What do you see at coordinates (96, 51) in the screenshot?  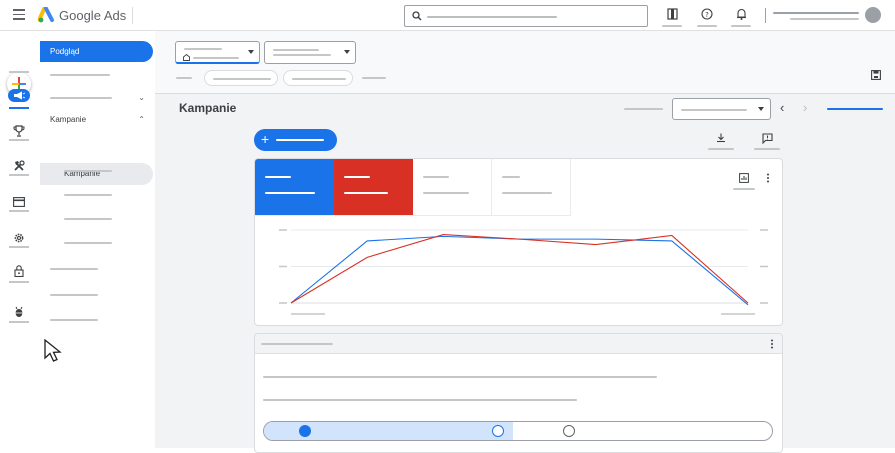 I see `nav-item-overview: Podgląd` at bounding box center [96, 51].